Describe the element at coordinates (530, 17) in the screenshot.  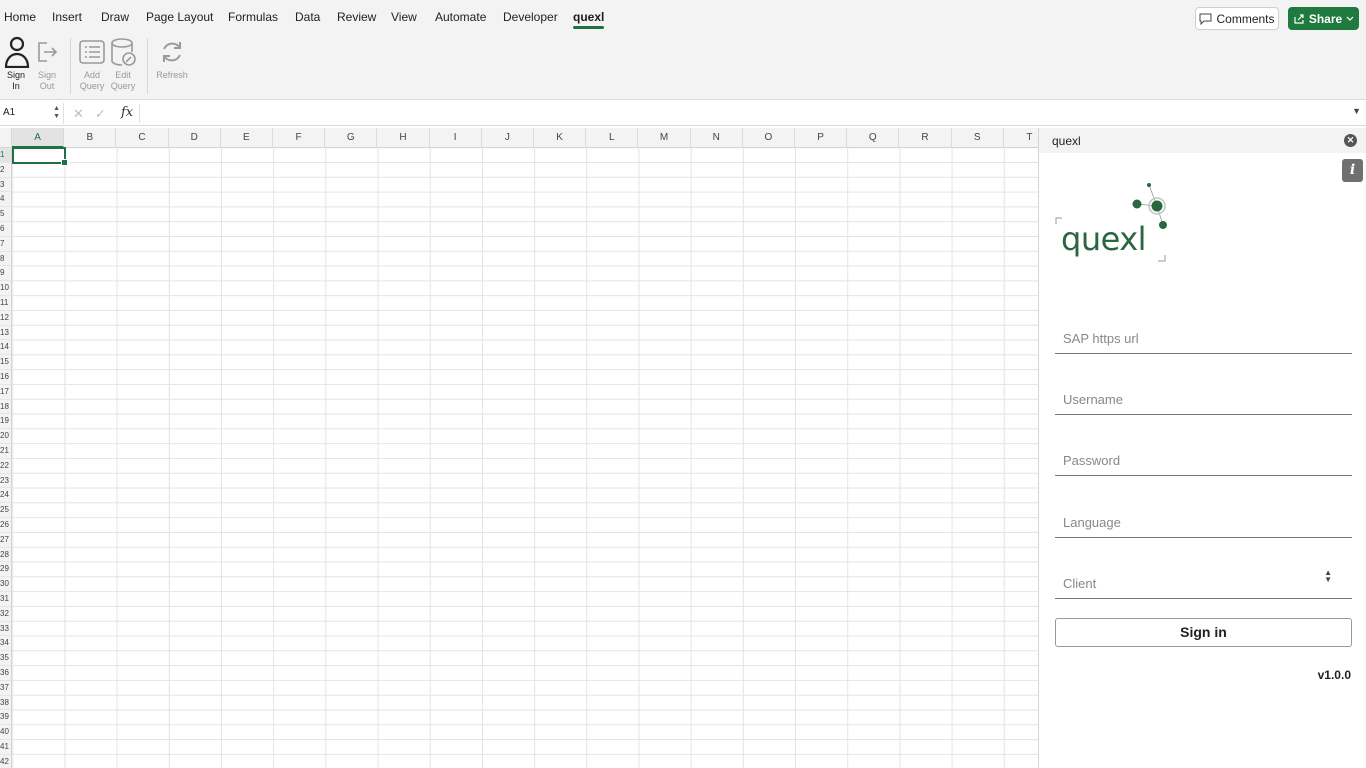
I see `tab-developer: Developer` at that location.